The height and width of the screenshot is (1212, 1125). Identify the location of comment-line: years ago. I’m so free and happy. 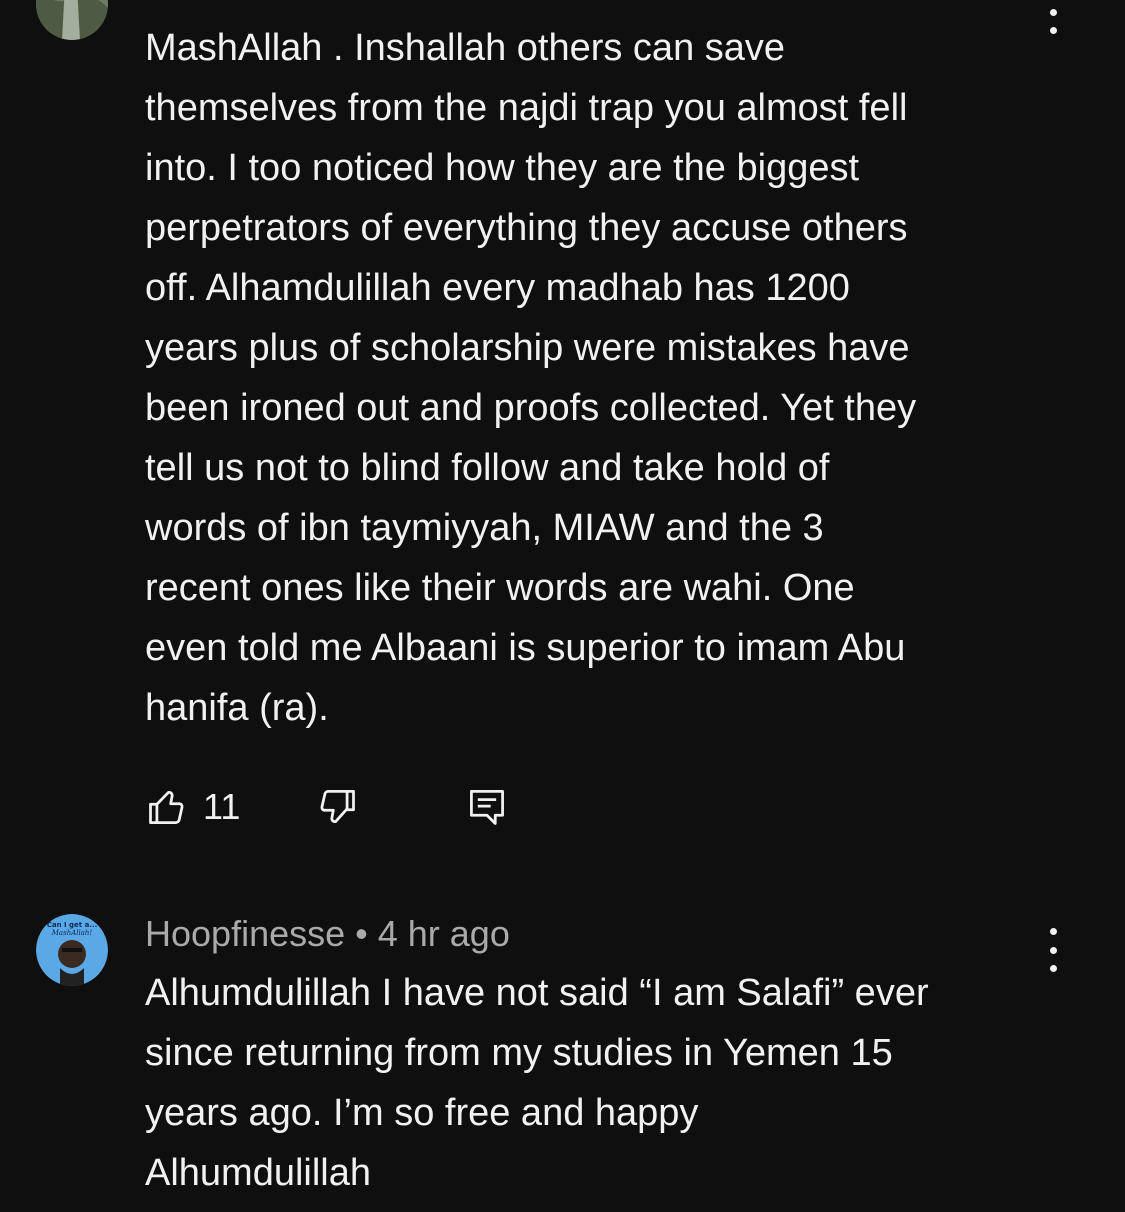
(422, 1113).